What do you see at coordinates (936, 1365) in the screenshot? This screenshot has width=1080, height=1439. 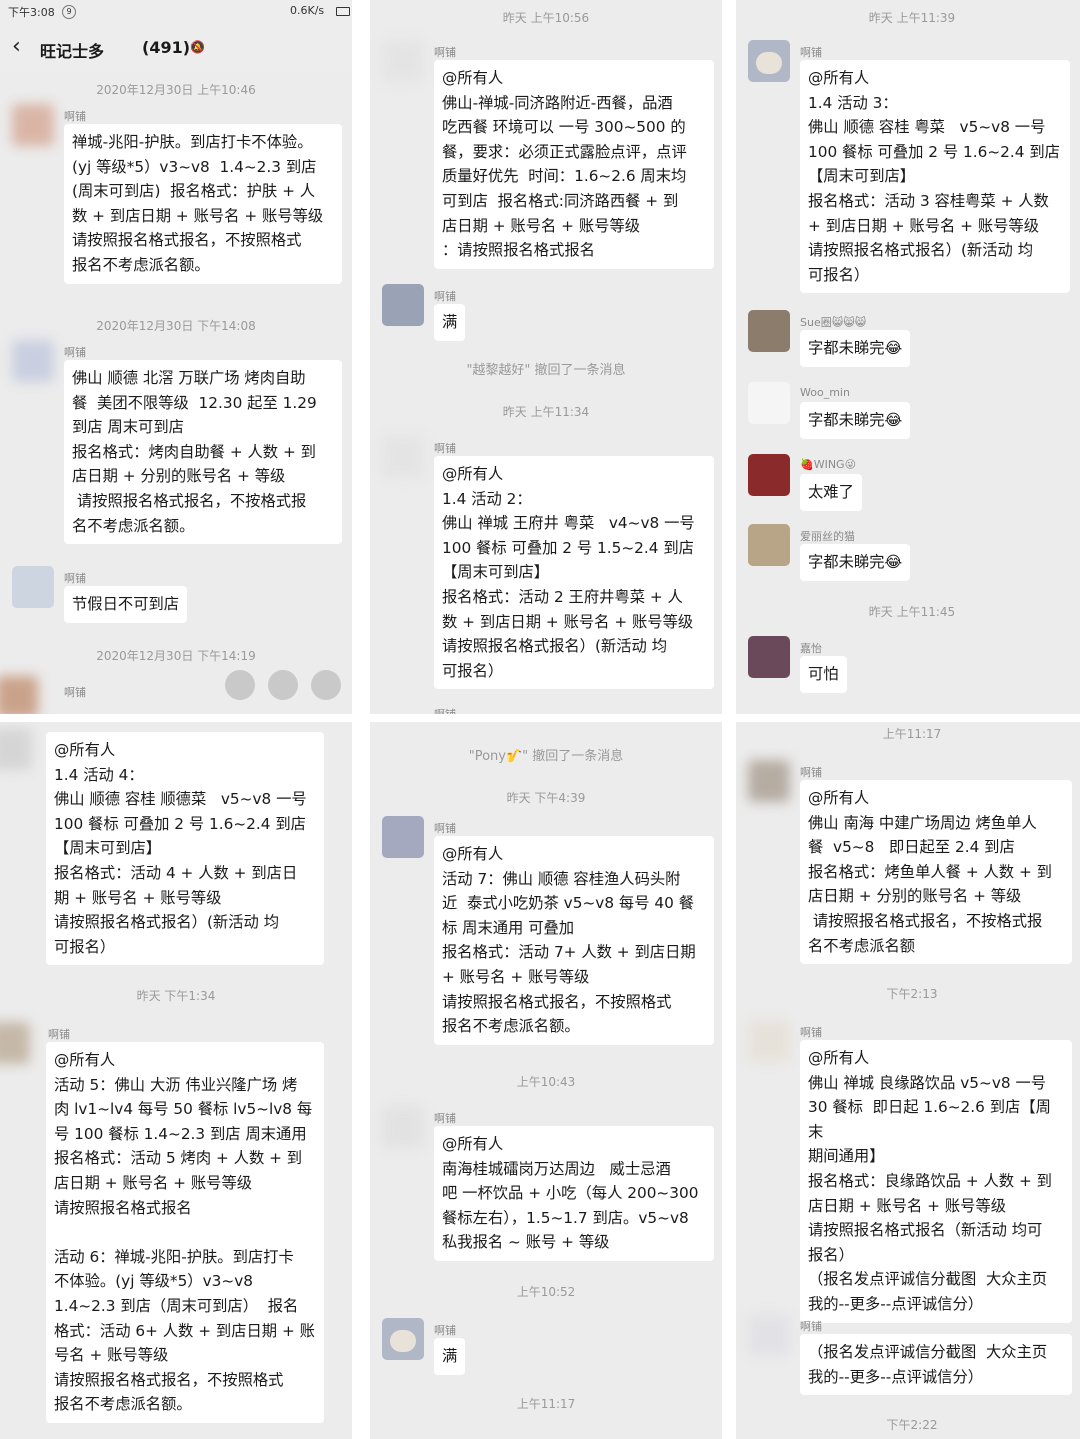 I see `message-bubble: （报名发点评诚信分截图 大众主页 我的--更多--点评诚信分）` at bounding box center [936, 1365].